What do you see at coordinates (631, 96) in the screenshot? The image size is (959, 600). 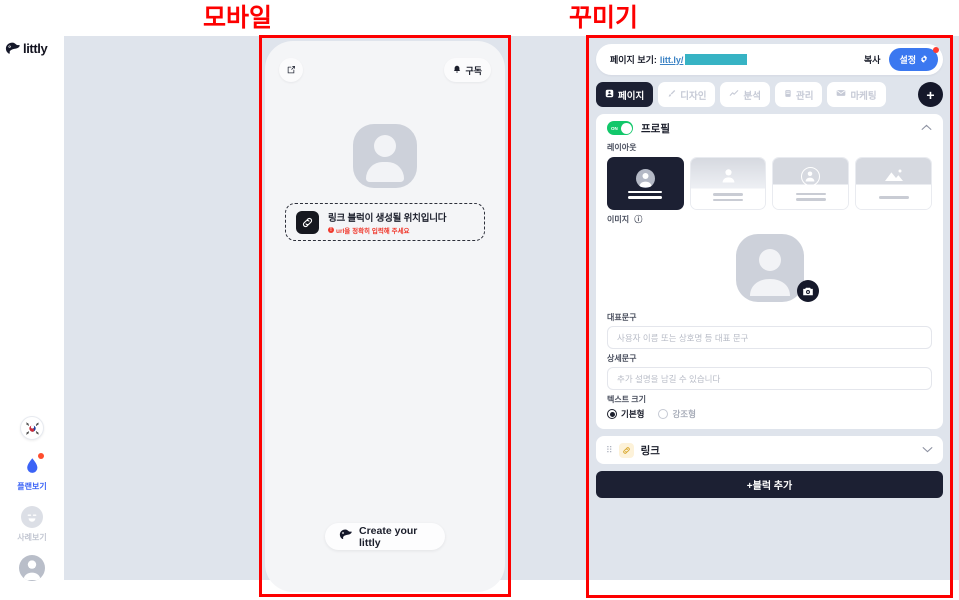 I see `tab-label: 페이지` at bounding box center [631, 96].